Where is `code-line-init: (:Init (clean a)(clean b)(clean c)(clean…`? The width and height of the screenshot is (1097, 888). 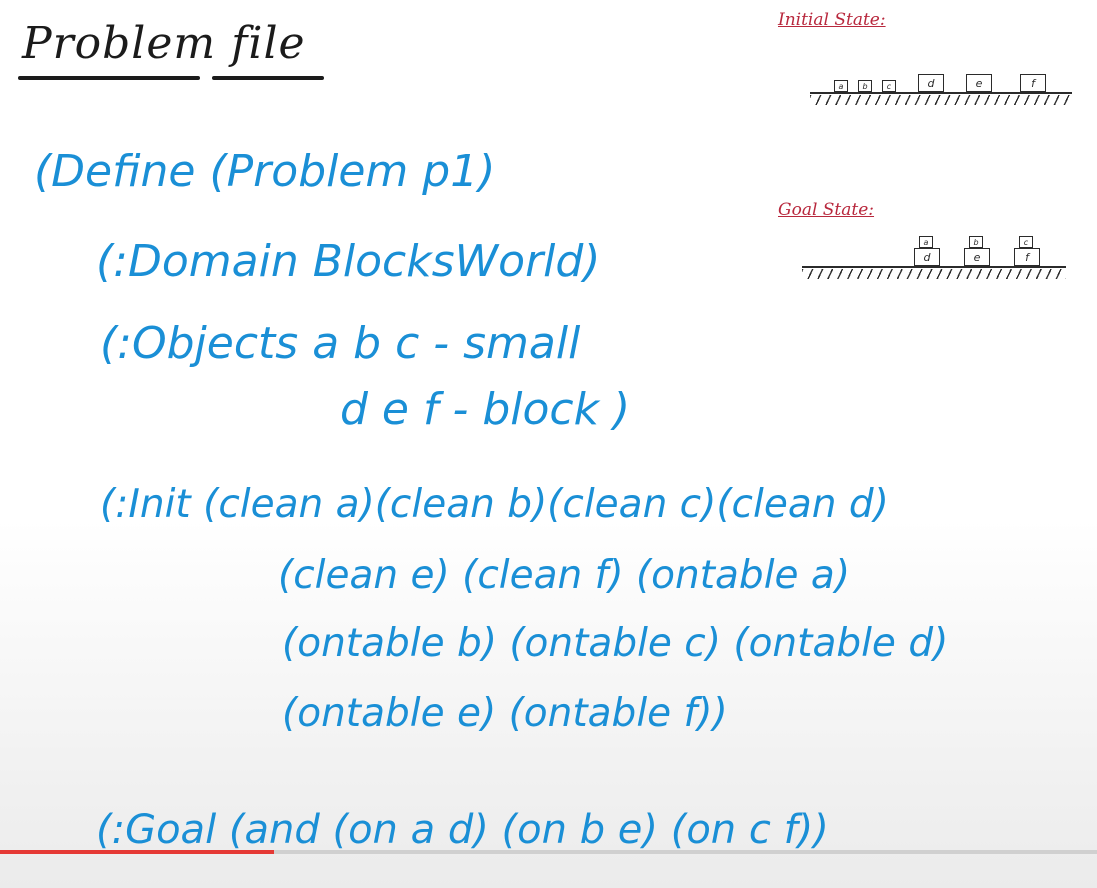
code-line-init: (:Init (clean a)(clean b)(clean c)(clean… is located at coordinates (494, 504).